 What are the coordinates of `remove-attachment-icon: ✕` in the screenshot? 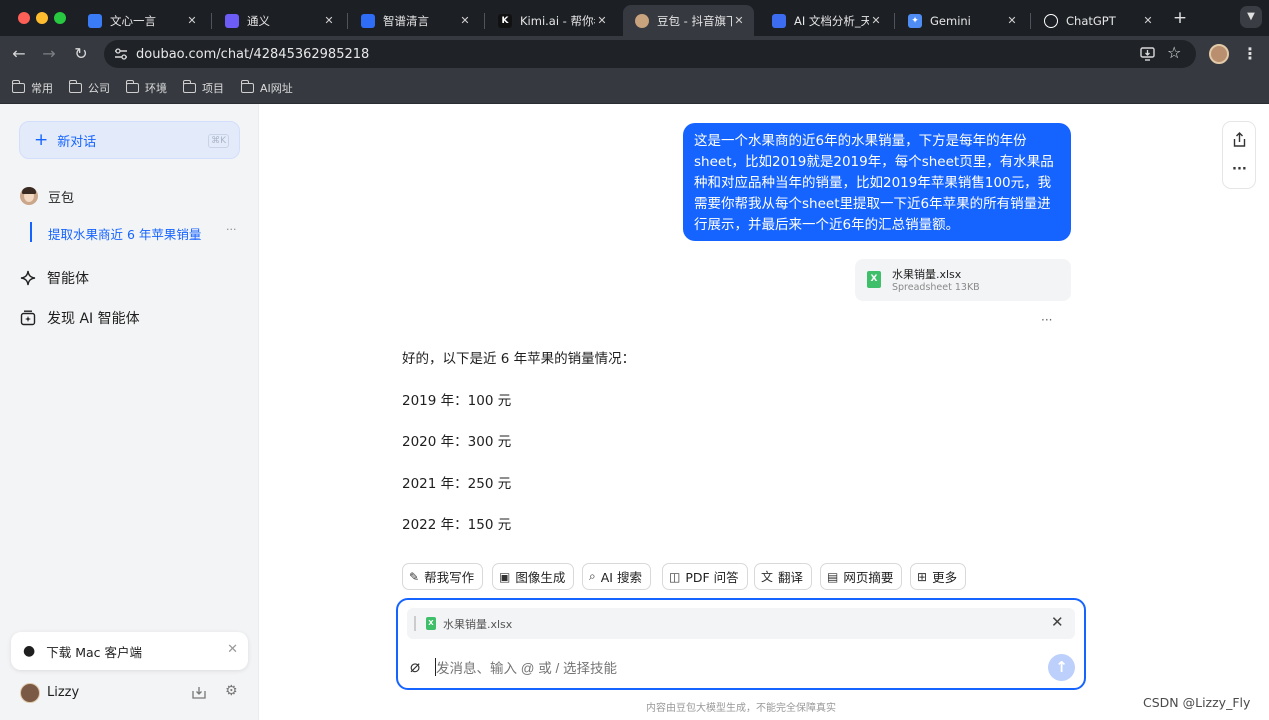 It's located at (1057, 622).